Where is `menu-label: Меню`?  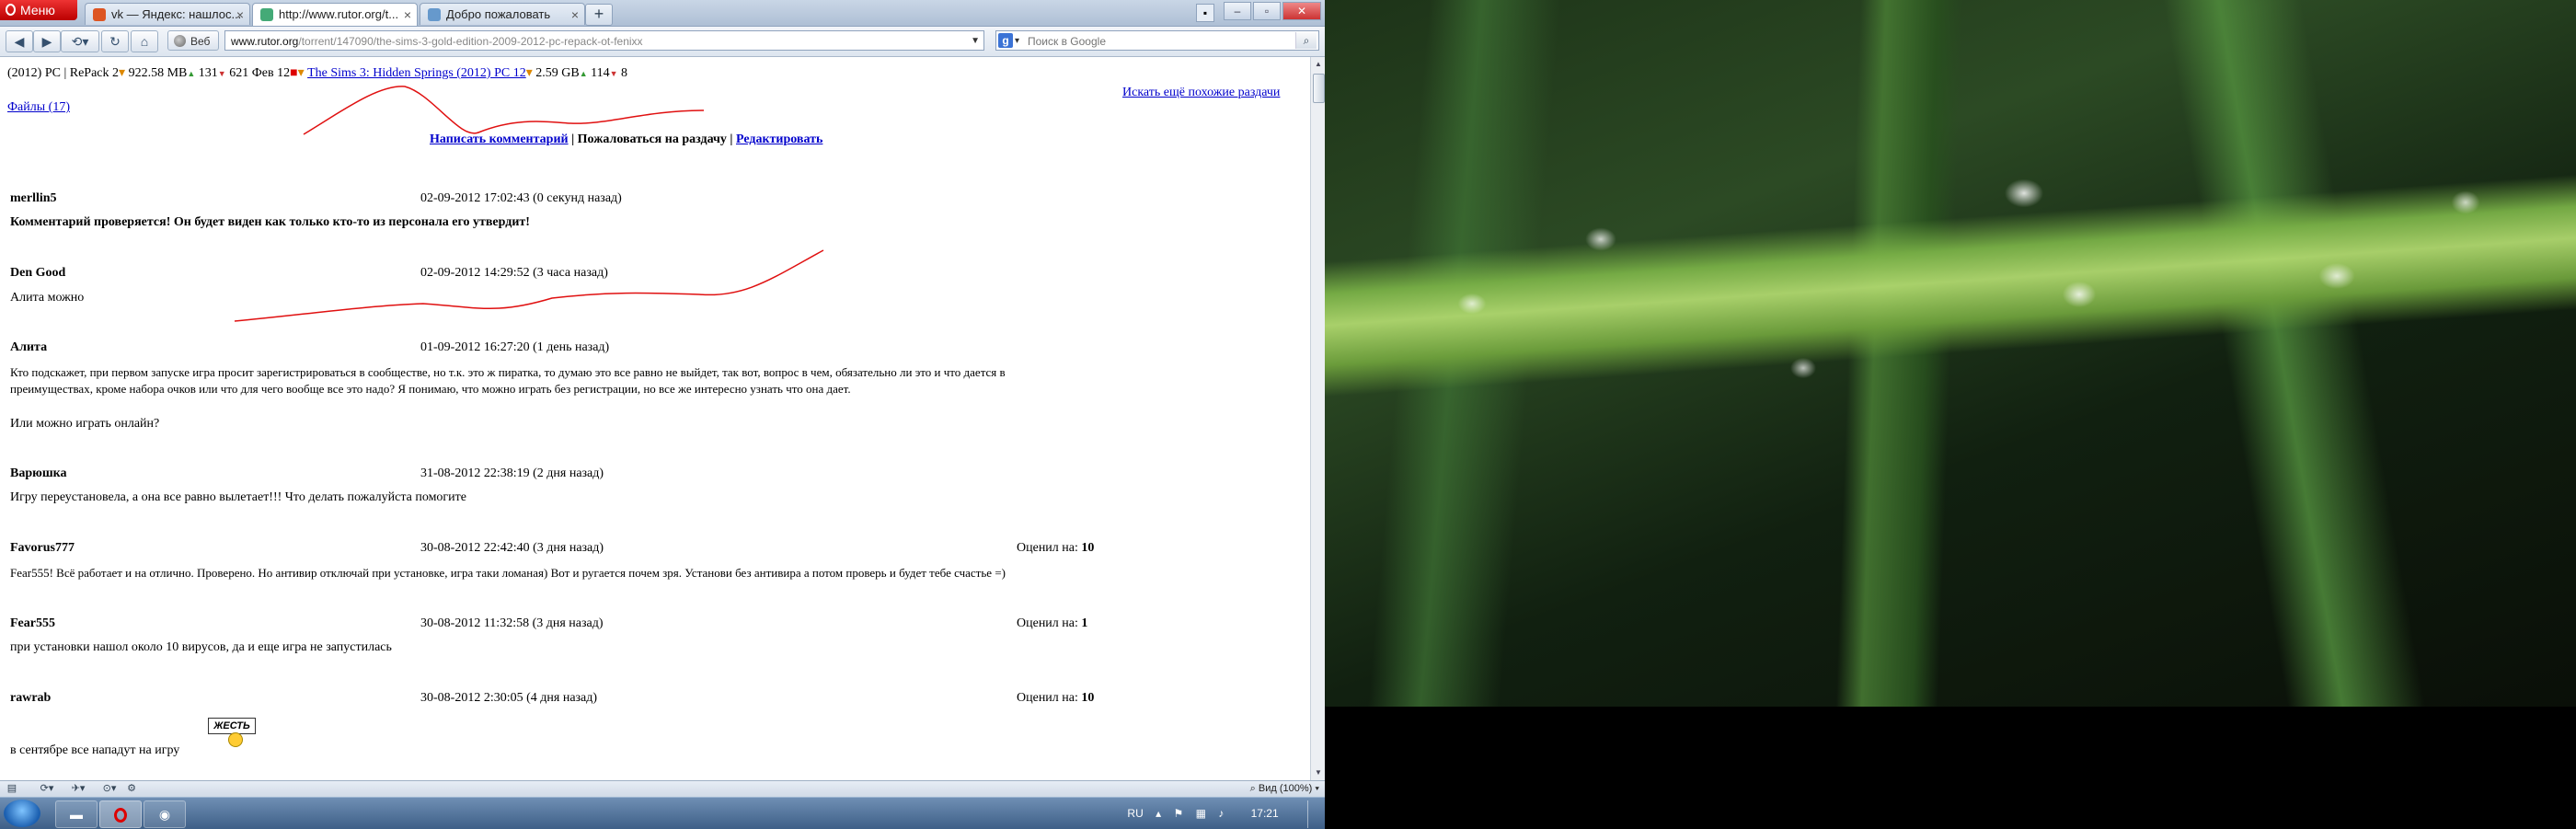
menu-label: Меню is located at coordinates (37, 10).